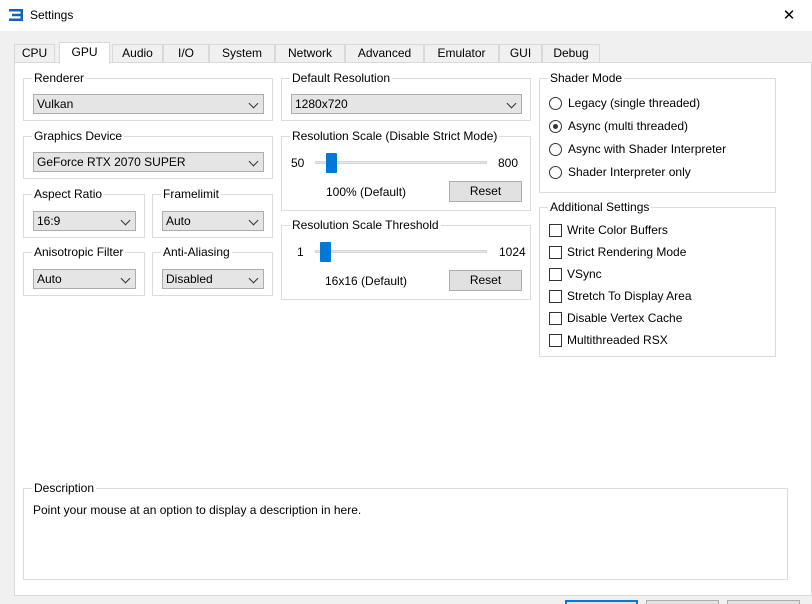 This screenshot has height=604, width=812. Describe the element at coordinates (325, 252) in the screenshot. I see `resolution-threshold-slider` at that location.